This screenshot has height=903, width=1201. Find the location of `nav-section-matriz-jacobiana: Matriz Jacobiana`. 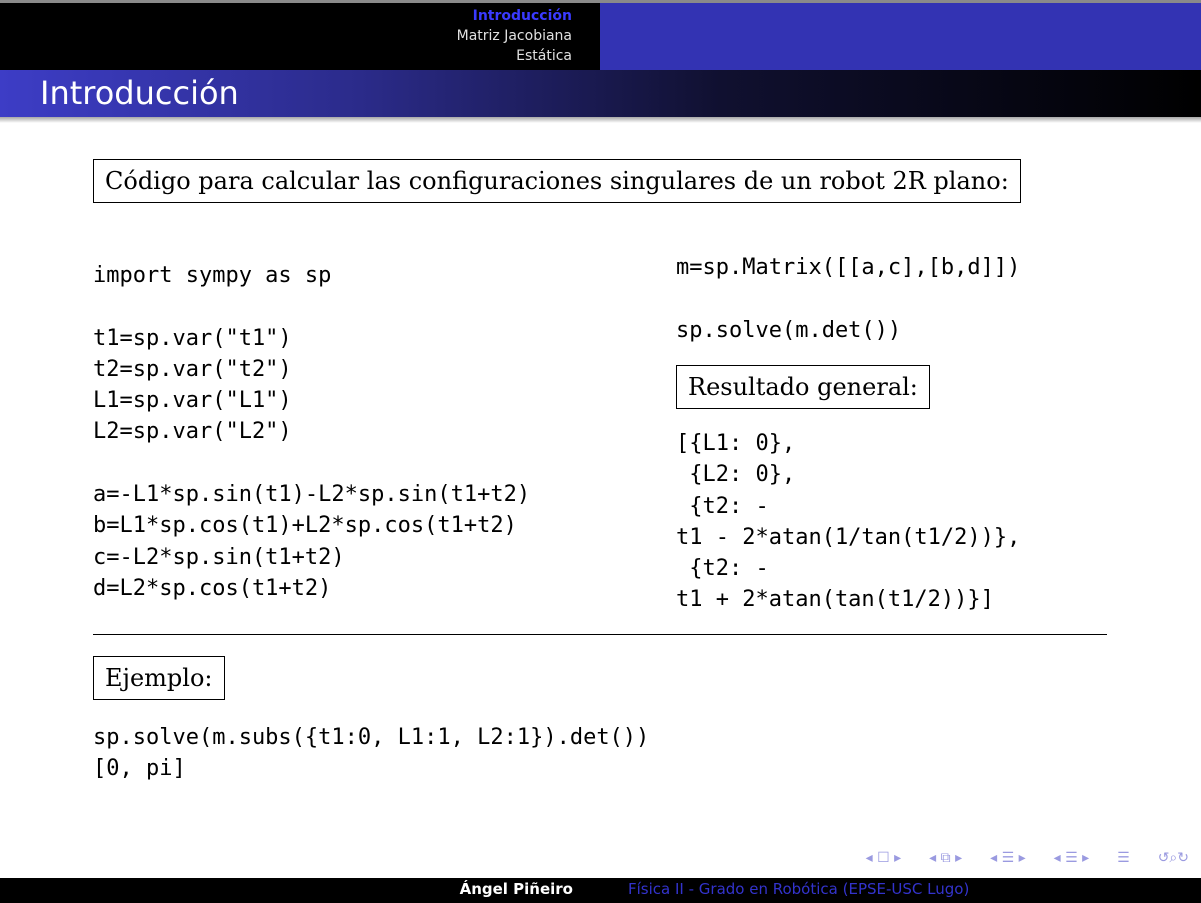

nav-section-matriz-jacobiana: Matriz Jacobiana is located at coordinates (514, 36).